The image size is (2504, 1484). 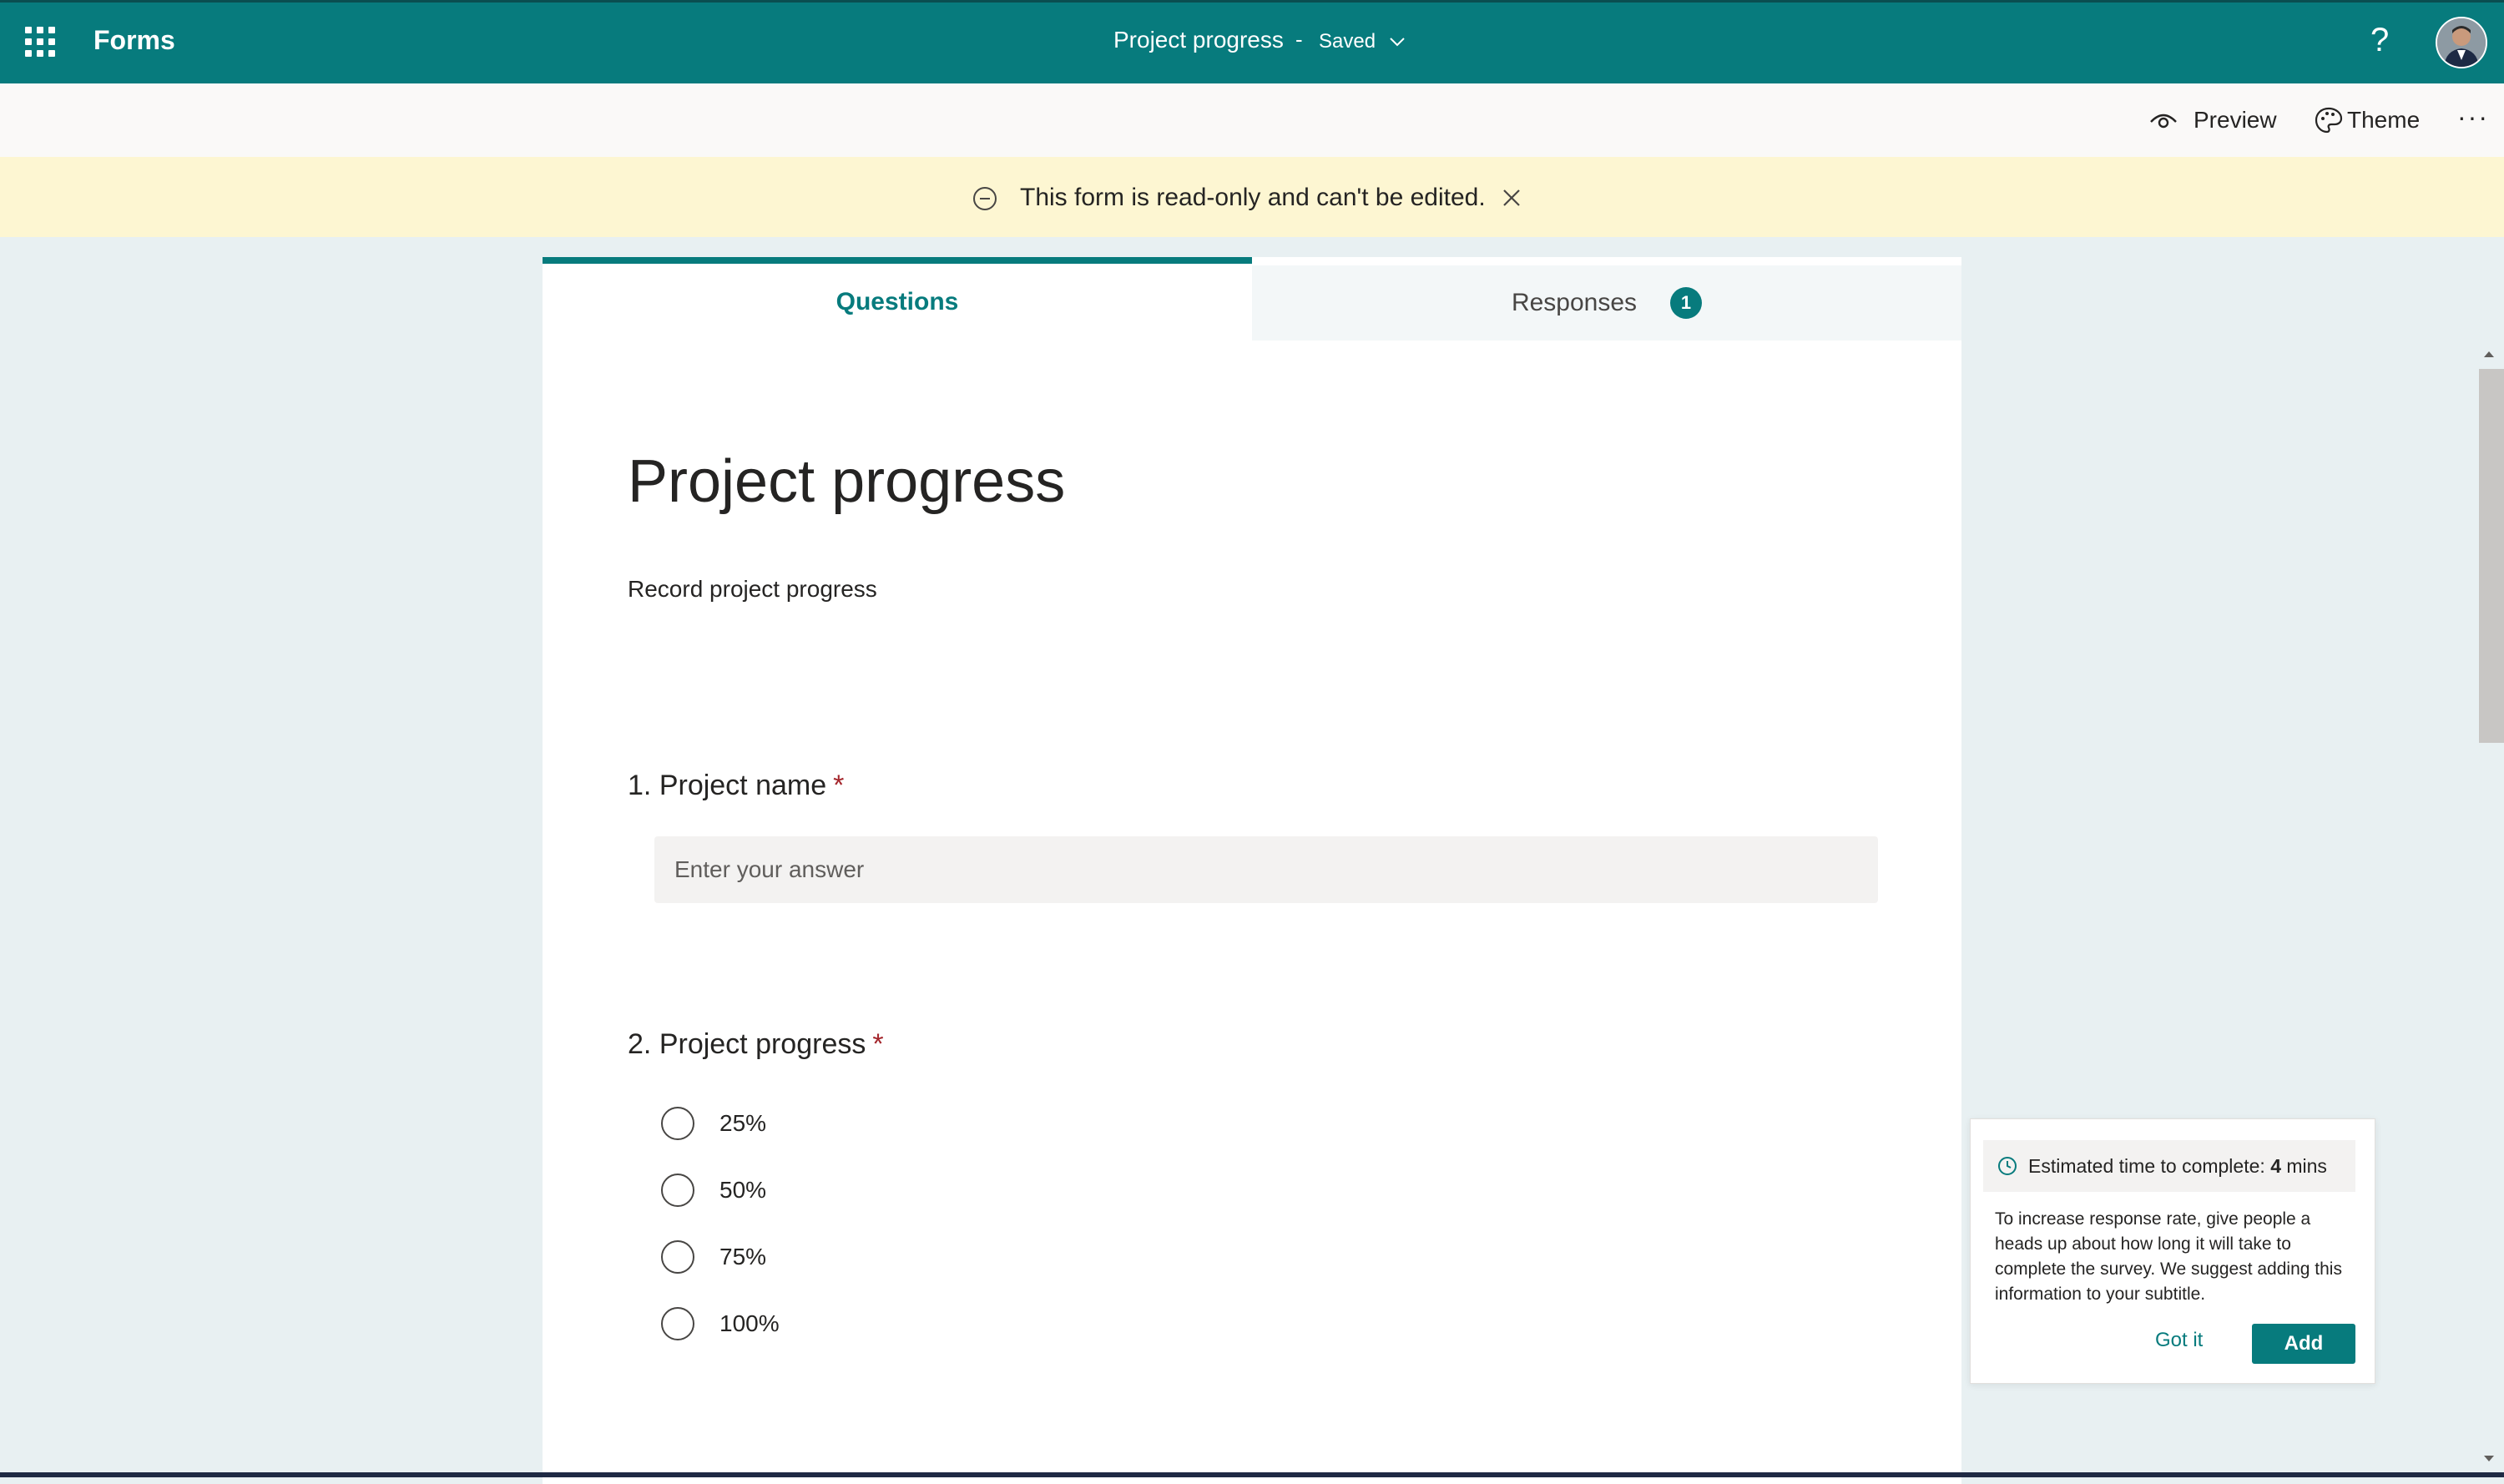 What do you see at coordinates (2329, 120) in the screenshot?
I see `palette-icon` at bounding box center [2329, 120].